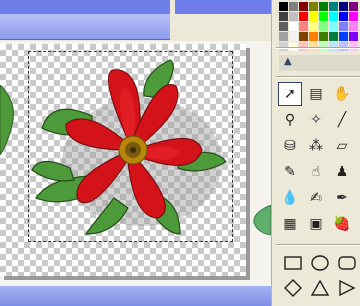 The width and height of the screenshot is (360, 306). I want to click on arrow-select-tool-icon: ➚, so click(290, 94).